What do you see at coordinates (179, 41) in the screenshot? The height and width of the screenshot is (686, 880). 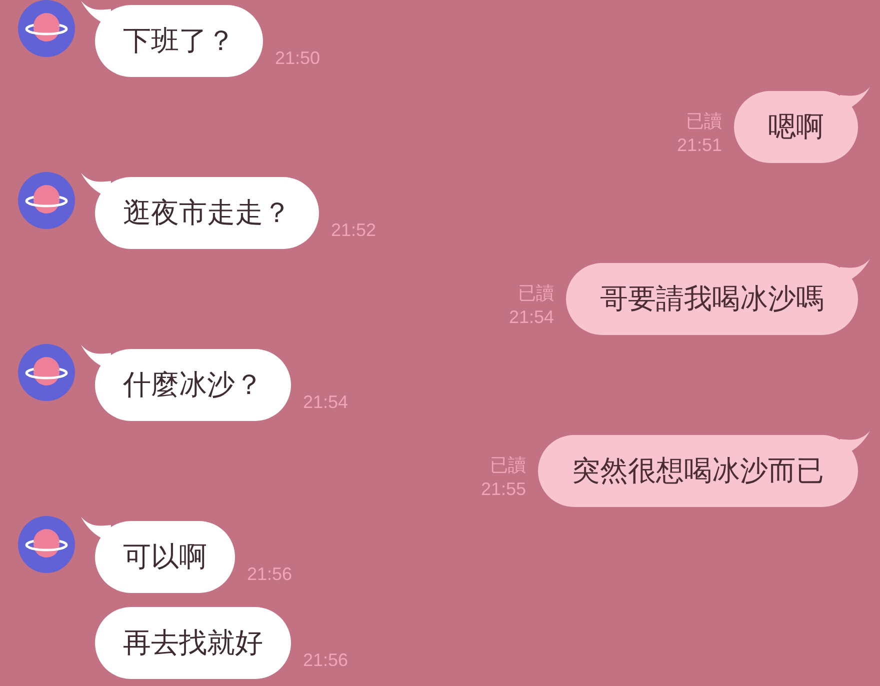 I see `message-bubble: 下班了？` at bounding box center [179, 41].